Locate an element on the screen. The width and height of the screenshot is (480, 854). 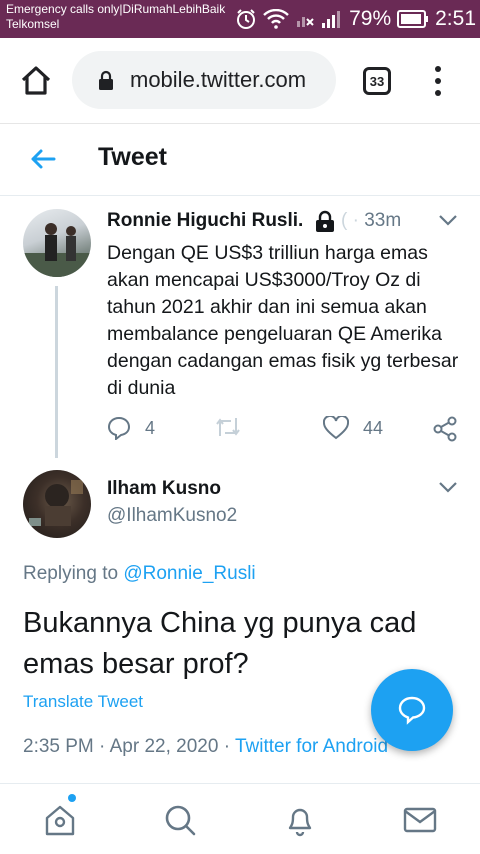
menu-icon is located at coordinates (438, 81).